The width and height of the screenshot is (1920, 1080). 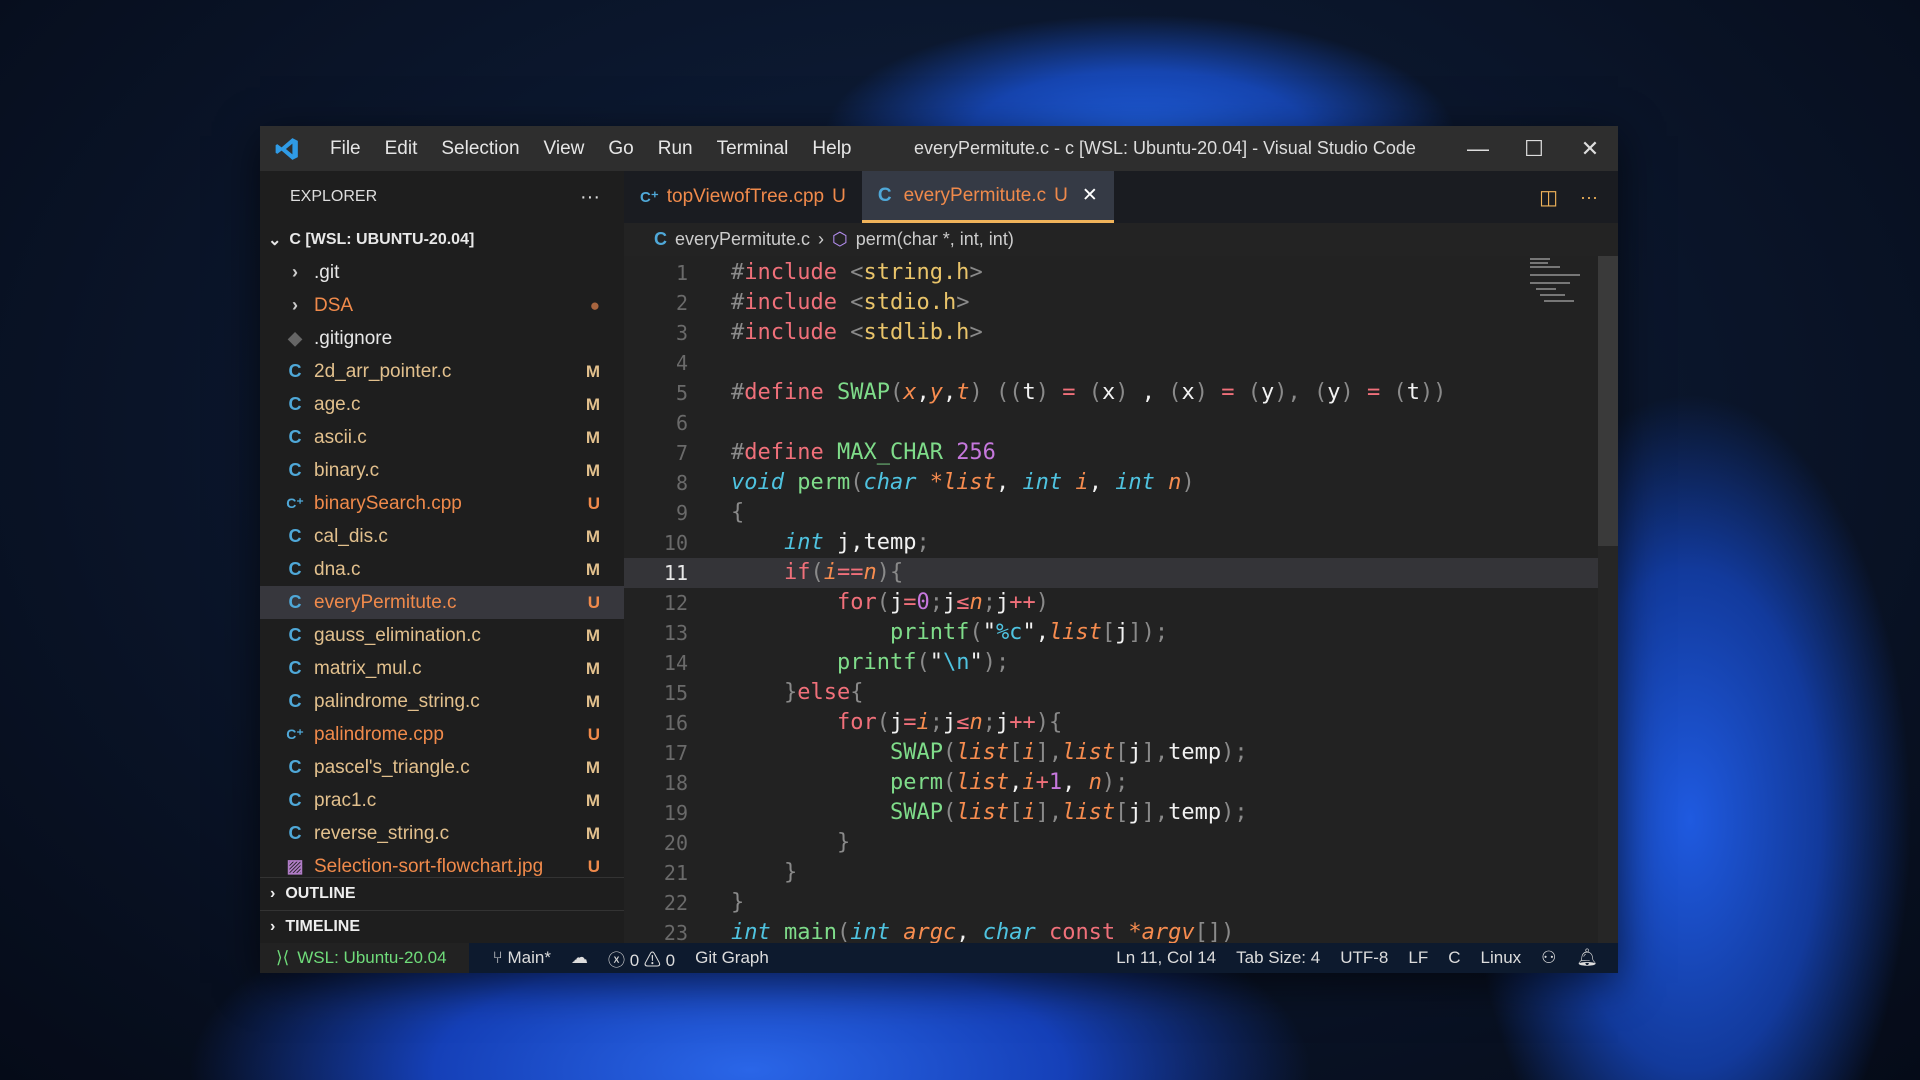 What do you see at coordinates (1121, 513) in the screenshot?
I see `code-line: 9{` at bounding box center [1121, 513].